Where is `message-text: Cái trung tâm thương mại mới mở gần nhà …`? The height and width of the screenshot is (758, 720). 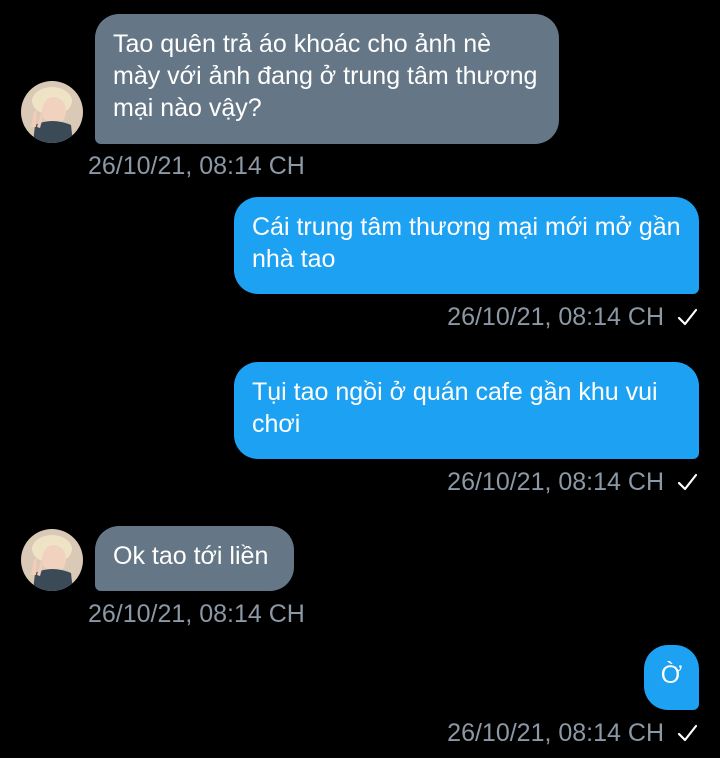 message-text: Cái trung tâm thương mại mới mở gần nhà … is located at coordinates (466, 243).